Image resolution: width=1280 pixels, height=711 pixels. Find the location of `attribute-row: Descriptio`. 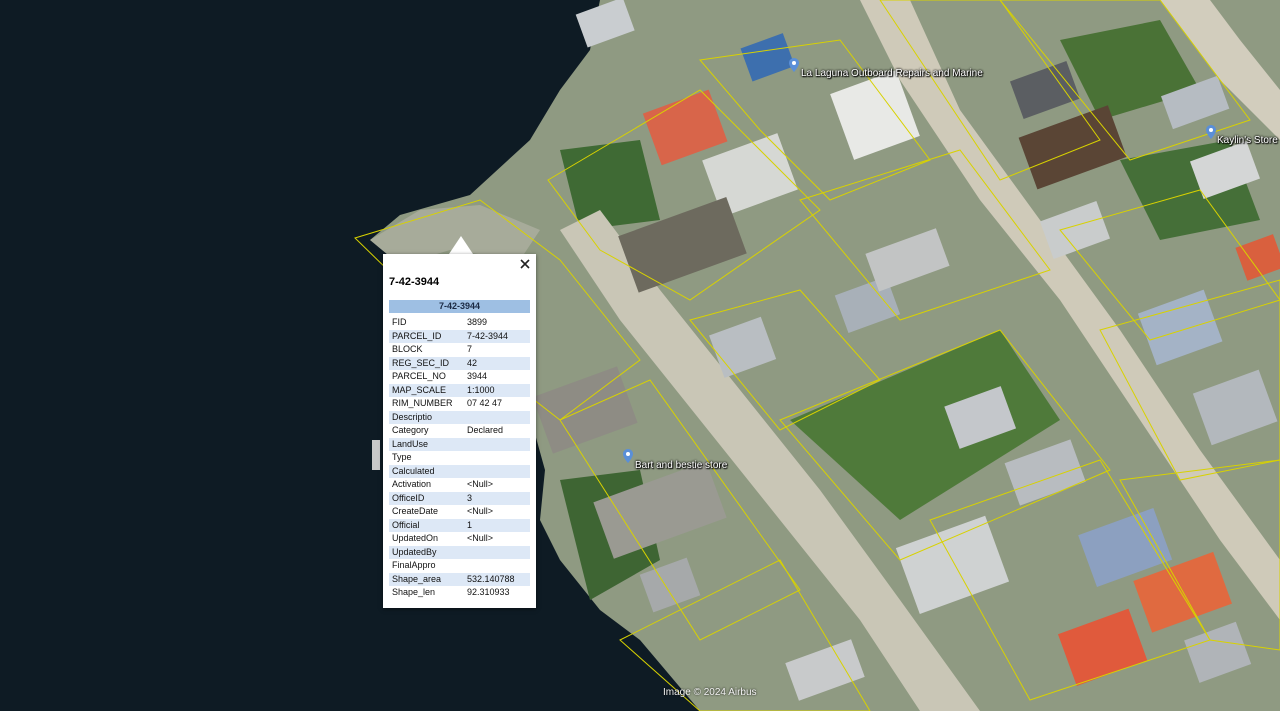

attribute-row: Descriptio is located at coordinates (459, 417).